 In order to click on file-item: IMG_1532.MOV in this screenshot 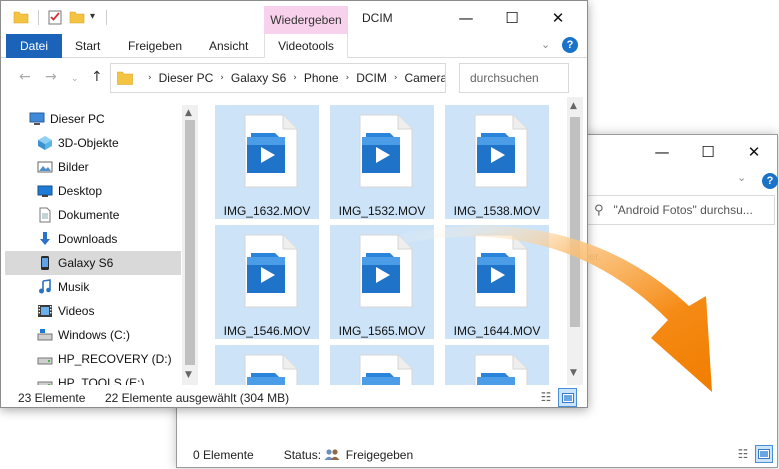, I will do `click(382, 162)`.